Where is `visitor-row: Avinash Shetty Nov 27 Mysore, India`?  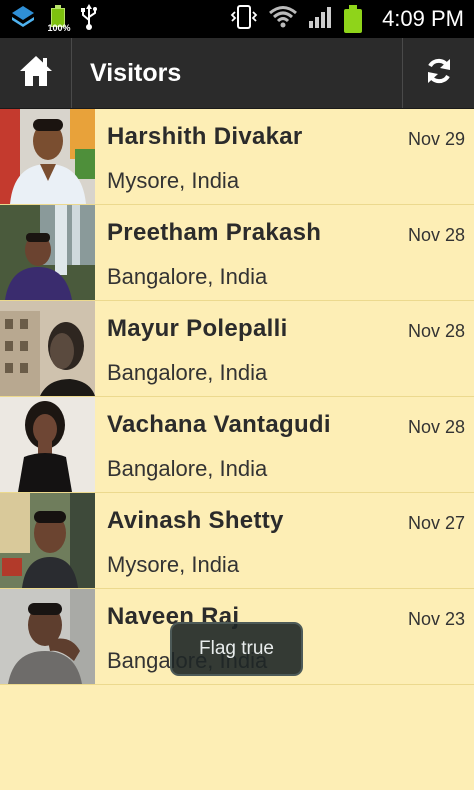
visitor-row: Avinash Shetty Nov 27 Mysore, India is located at coordinates (237, 541).